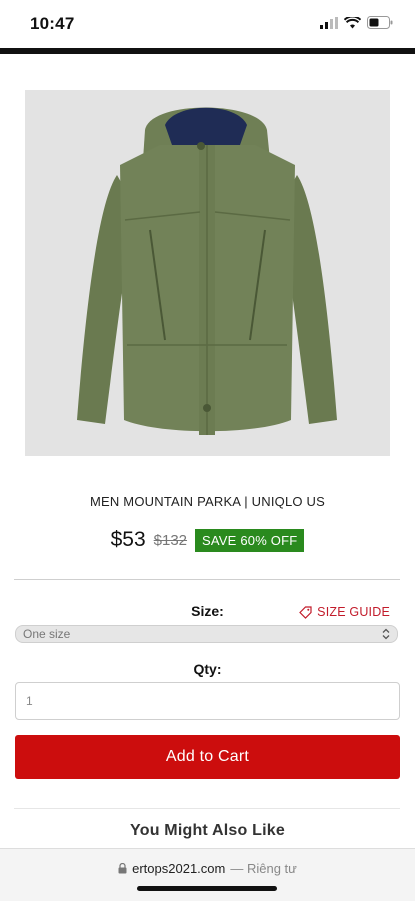 This screenshot has width=415, height=901. Describe the element at coordinates (128, 539) in the screenshot. I see `current-price: $53` at that location.